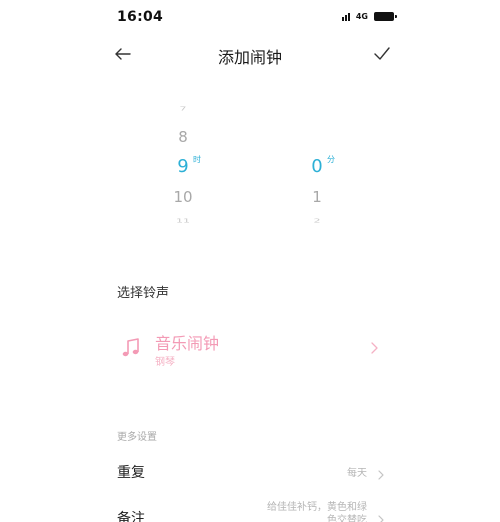 Image resolution: width=500 pixels, height=522 pixels. What do you see at coordinates (361, 16) in the screenshot?
I see `network-type: 4G` at bounding box center [361, 16].